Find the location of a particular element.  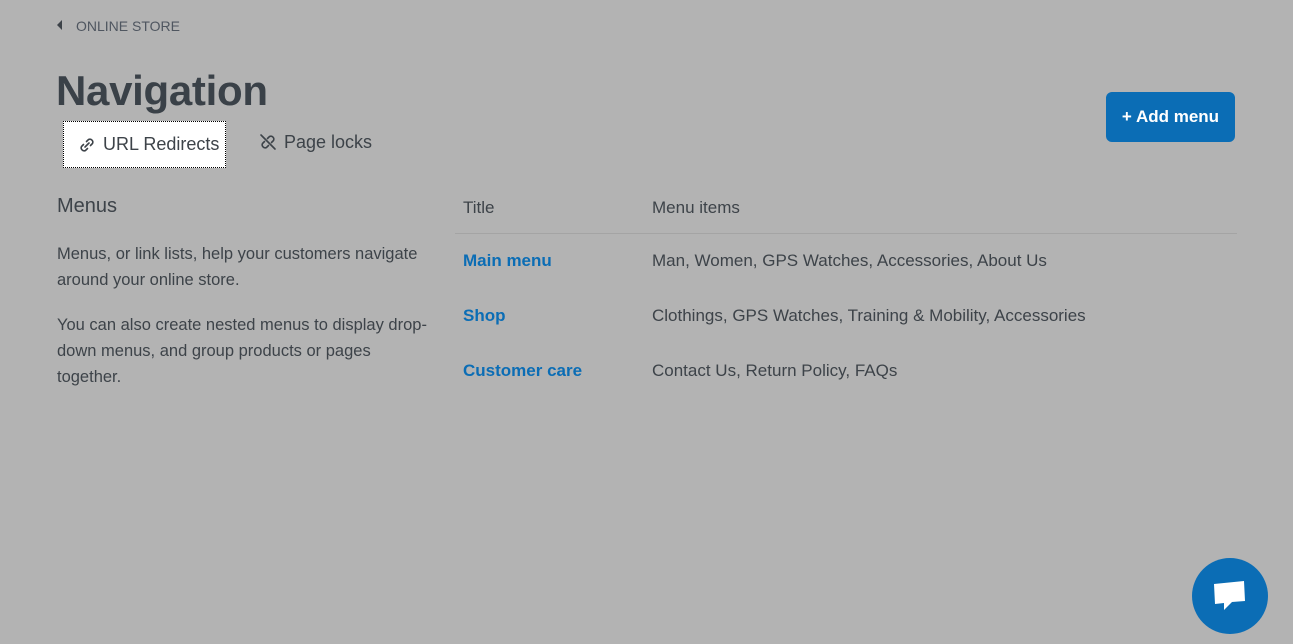

chat-button is located at coordinates (1230, 596).